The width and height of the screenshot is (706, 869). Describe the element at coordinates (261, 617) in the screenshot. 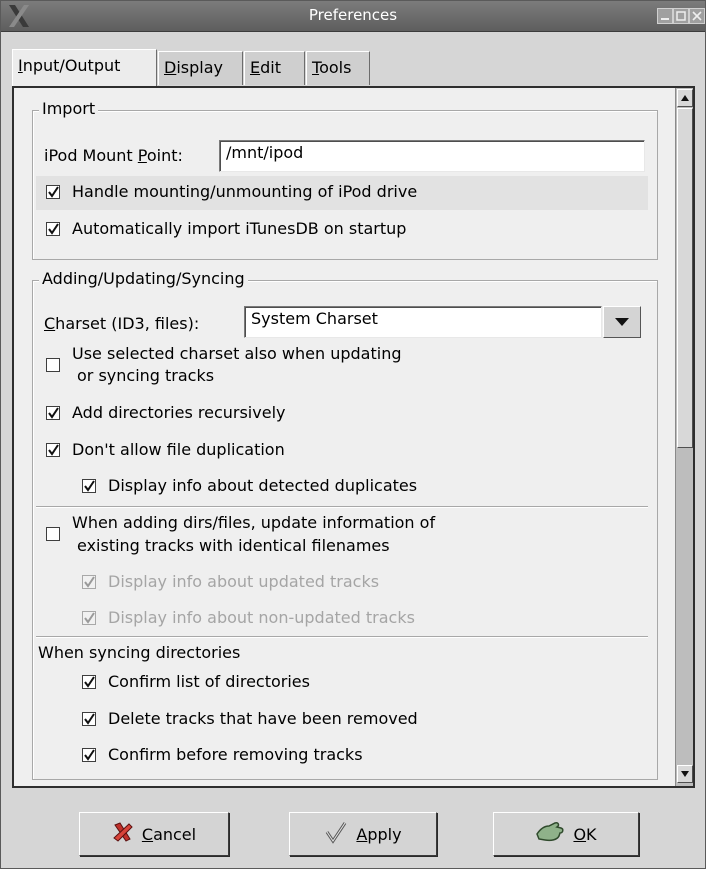

I see `show-nonupdated-label: Display info about non-updated tracks` at that location.